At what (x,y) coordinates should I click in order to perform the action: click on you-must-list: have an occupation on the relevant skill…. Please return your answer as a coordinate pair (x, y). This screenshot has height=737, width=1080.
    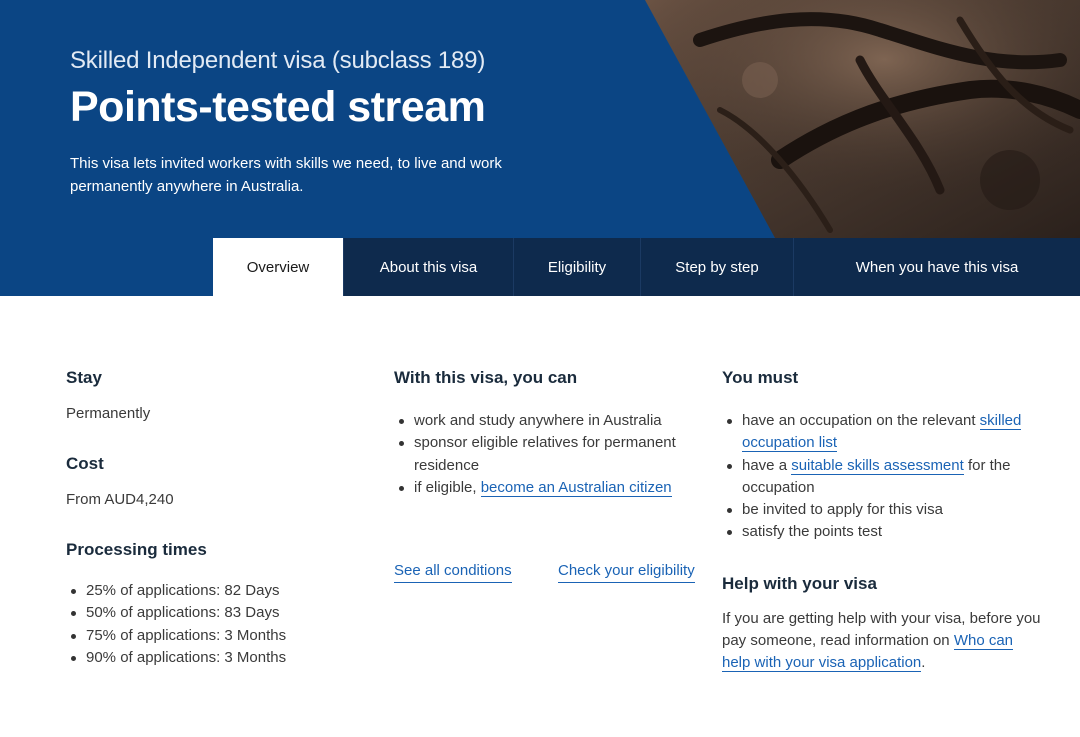
    Looking at the image, I should click on (882, 477).